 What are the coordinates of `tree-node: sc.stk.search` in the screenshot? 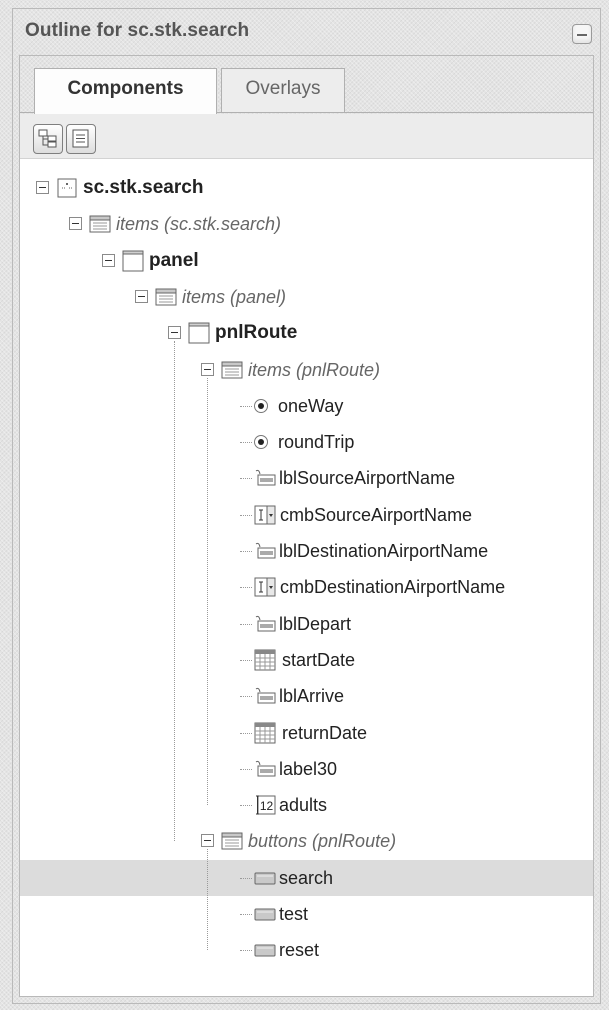 It's located at (306, 188).